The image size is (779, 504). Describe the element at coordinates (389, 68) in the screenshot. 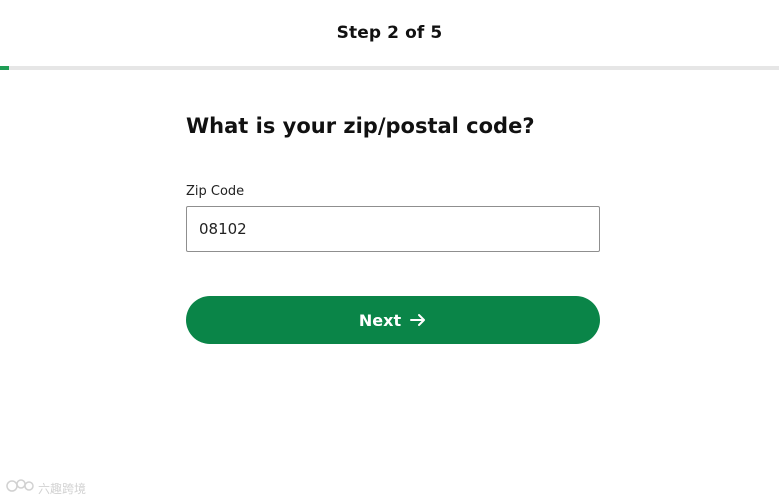

I see `progress-bar` at that location.